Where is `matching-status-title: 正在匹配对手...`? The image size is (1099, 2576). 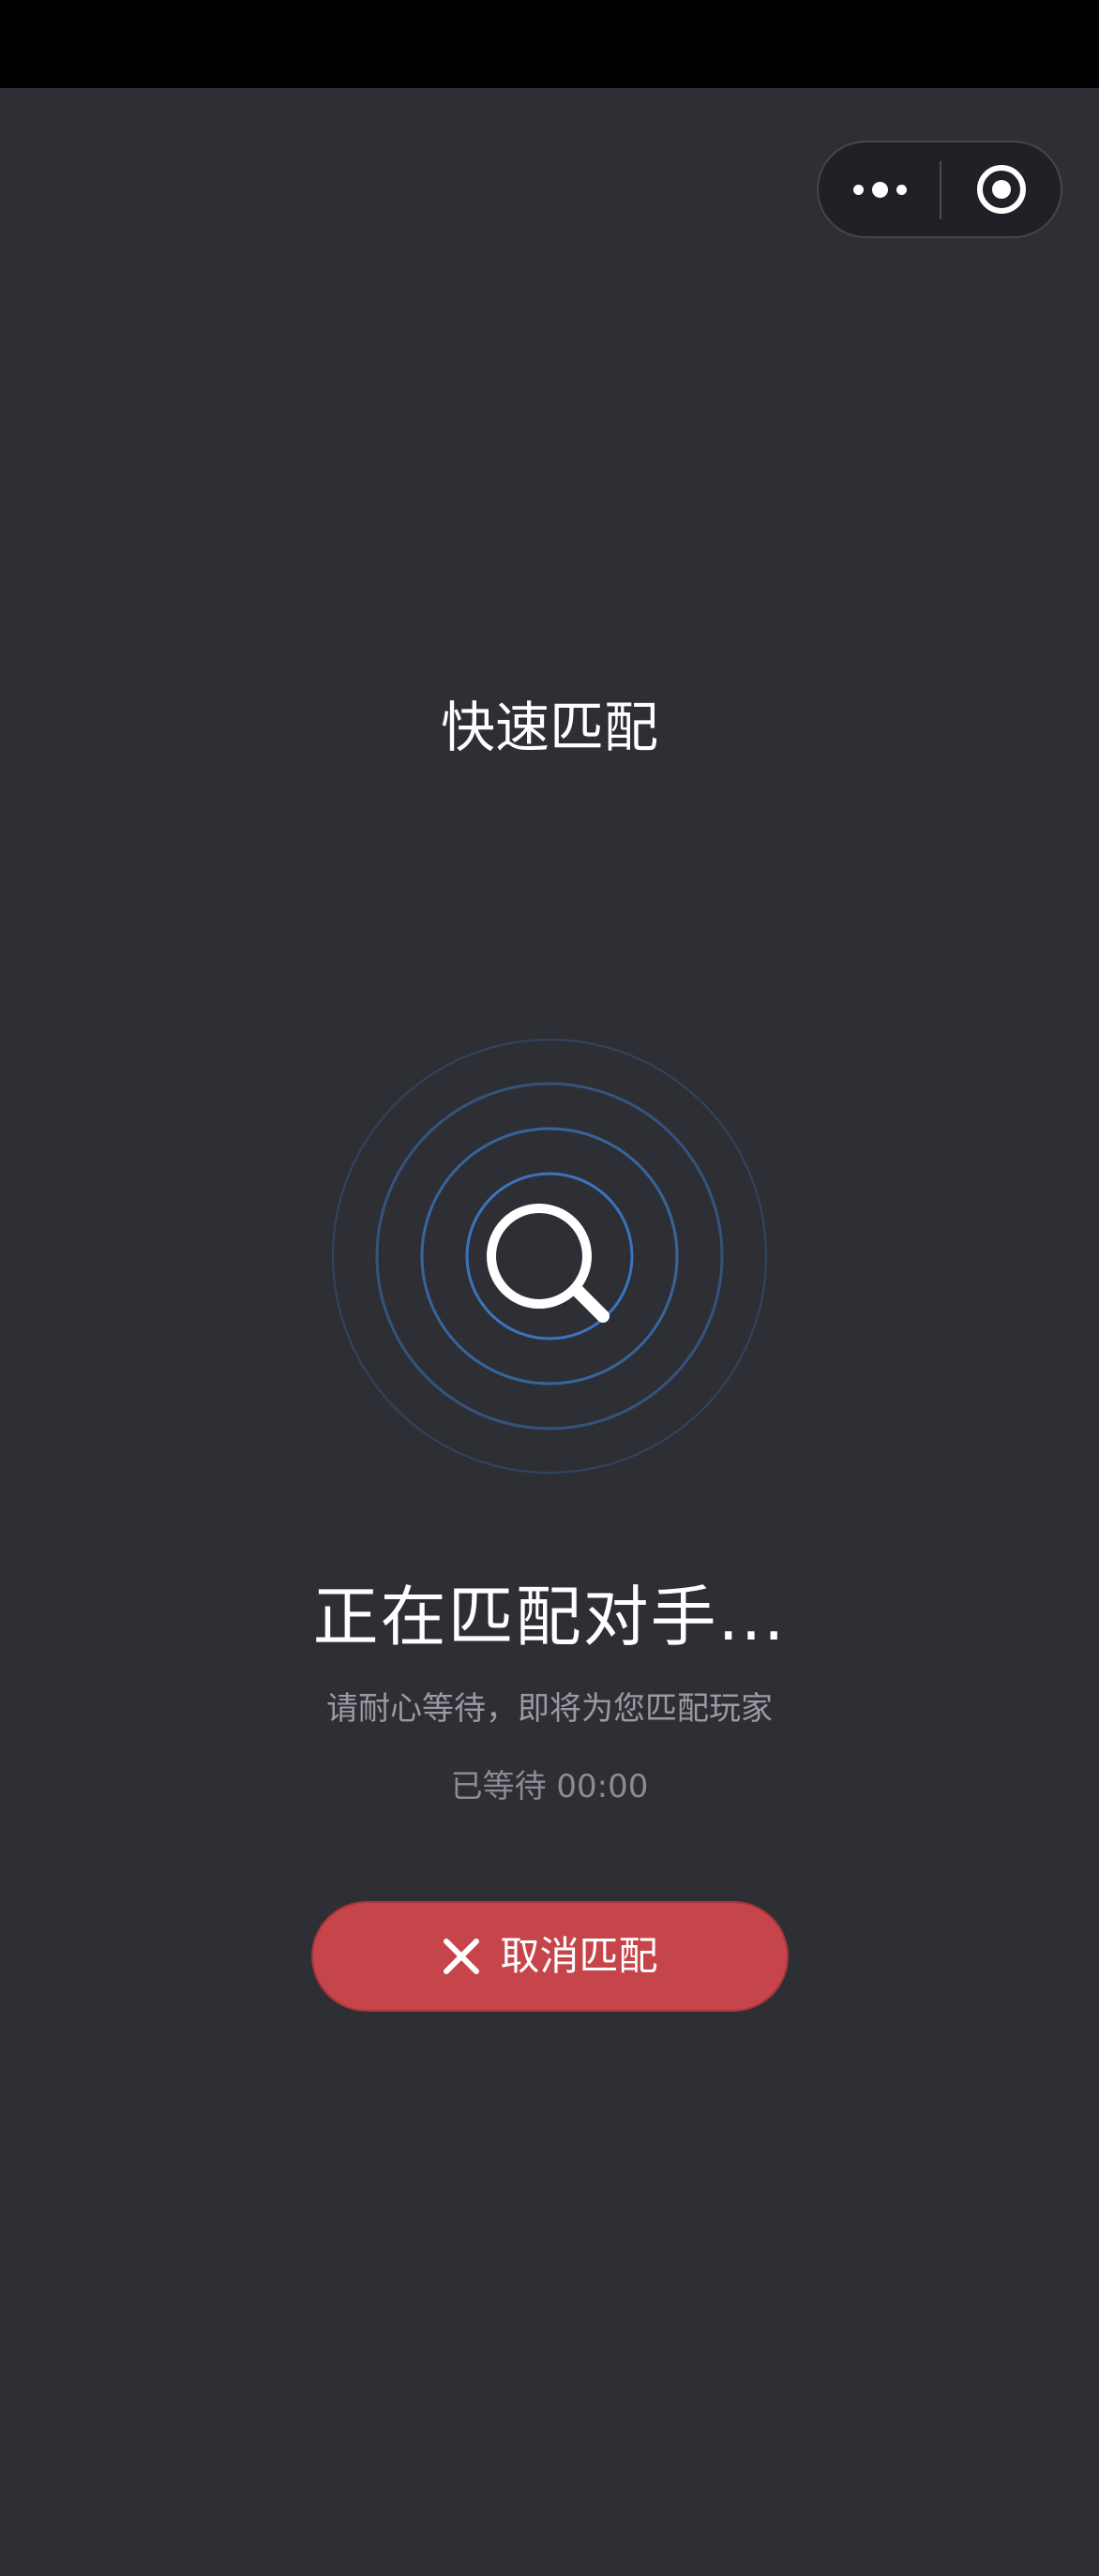
matching-status-title: 正在匹配对手... is located at coordinates (549, 1617).